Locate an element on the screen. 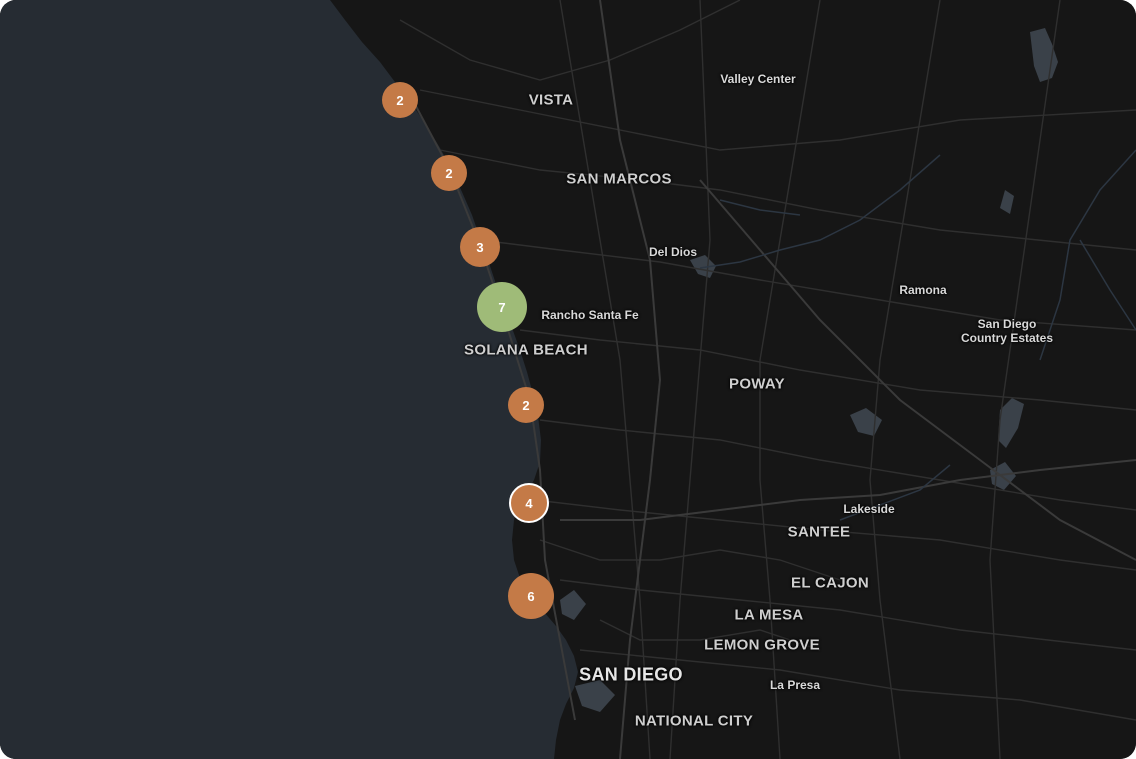 This screenshot has height=759, width=1136. place-label-line-1: San Diego is located at coordinates (1007, 324).